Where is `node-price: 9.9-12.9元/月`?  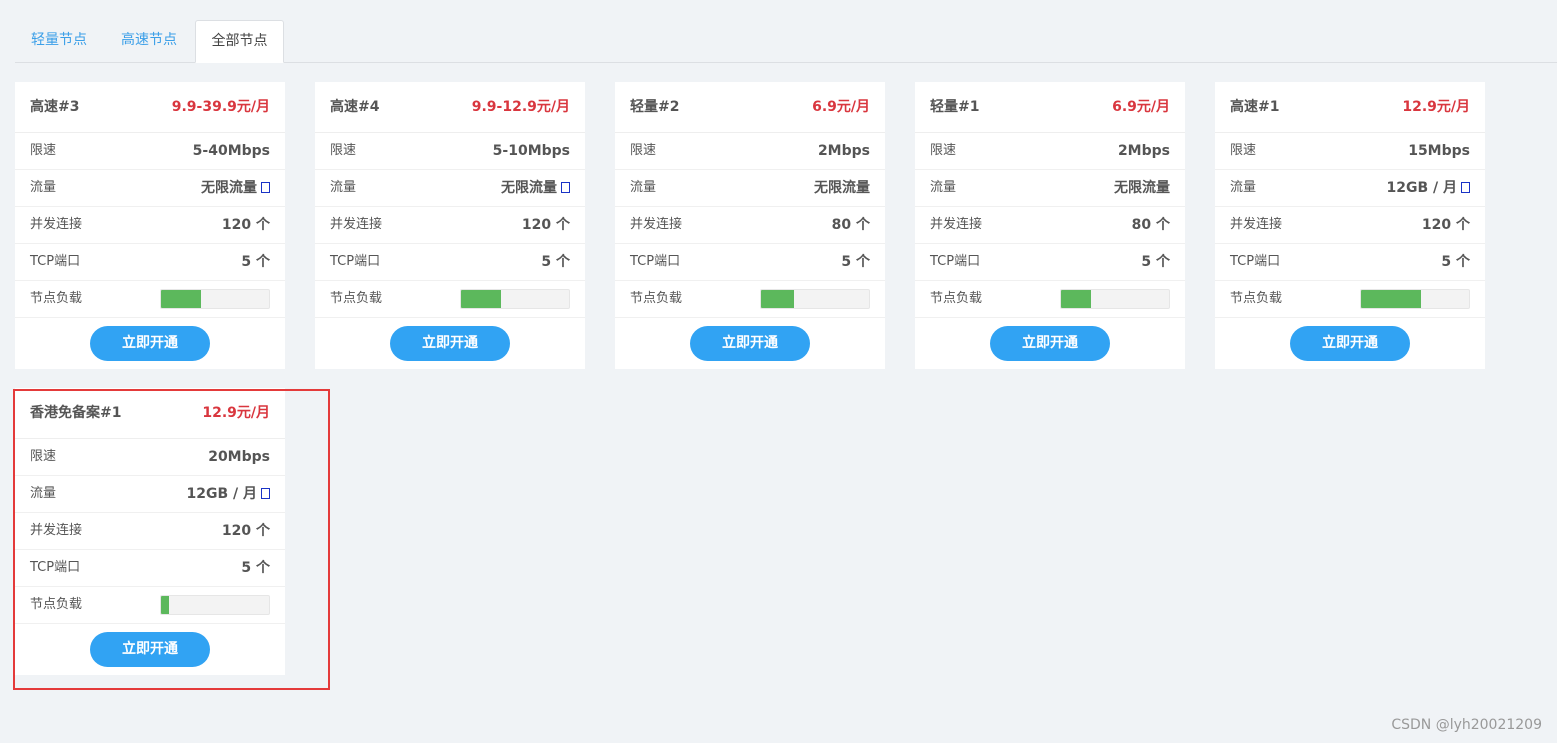 node-price: 9.9-12.9元/月 is located at coordinates (520, 107).